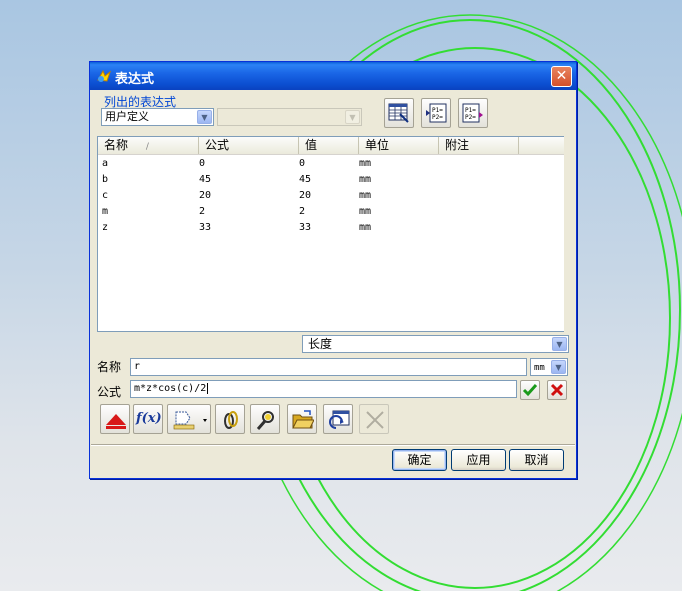  I want to click on import-expressions-button, so click(302, 419).